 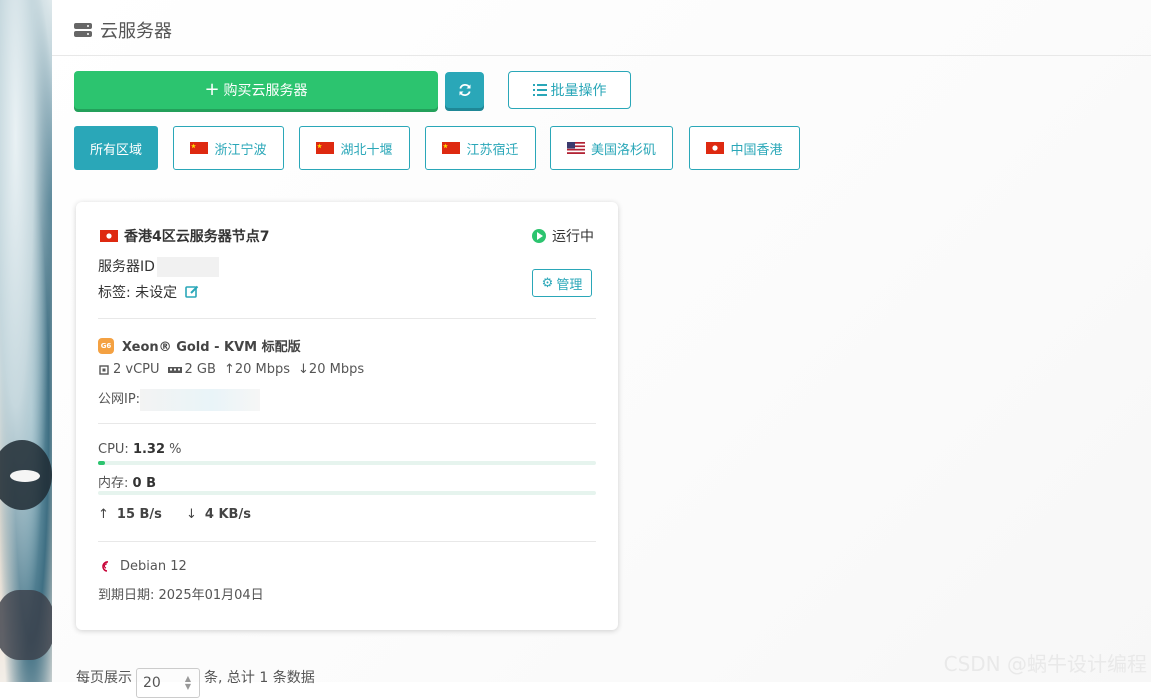 I want to click on memory-icon, so click(x=174, y=369).